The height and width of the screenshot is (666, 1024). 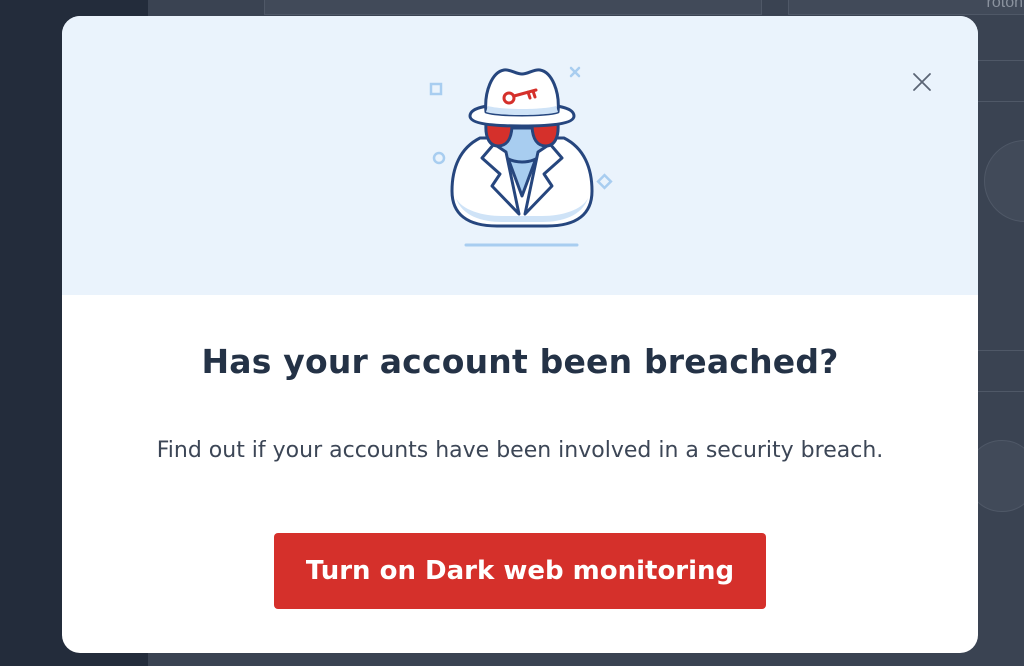 What do you see at coordinates (1004, 5) in the screenshot?
I see `background-field-text: roton` at bounding box center [1004, 5].